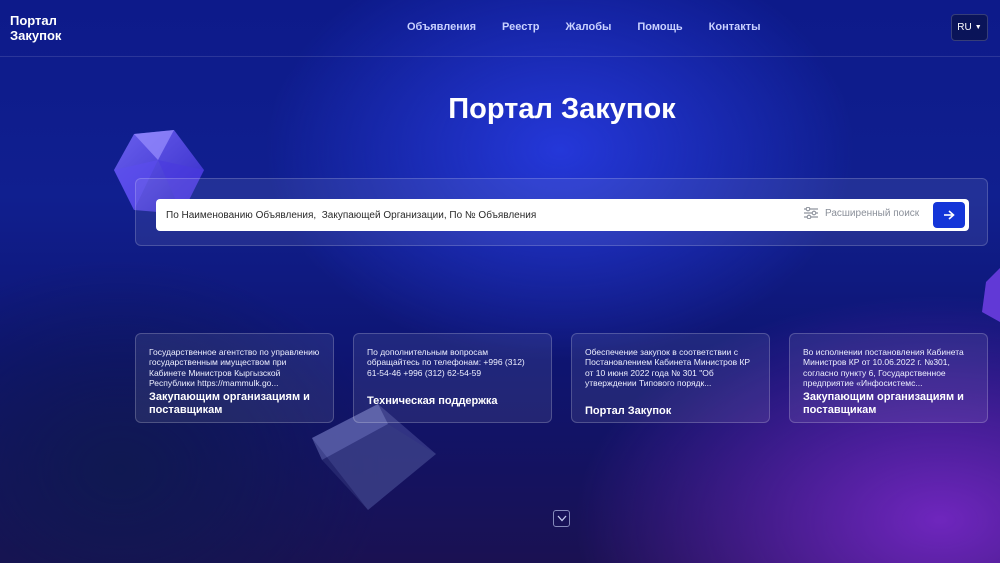 The image size is (1000, 563). What do you see at coordinates (659, 27) in the screenshot?
I see `nav-item-help: Помощь` at bounding box center [659, 27].